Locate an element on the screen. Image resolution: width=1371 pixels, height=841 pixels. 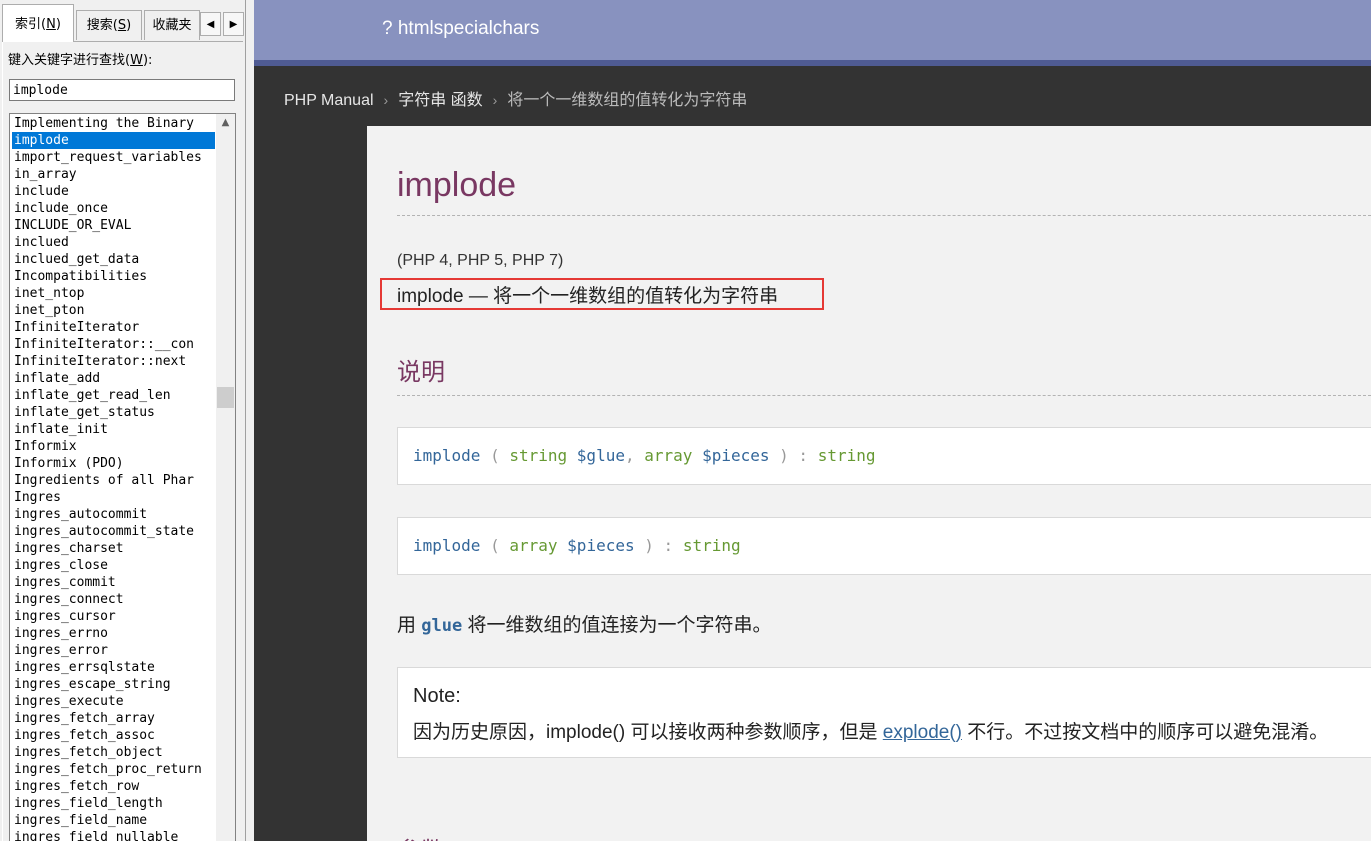
description-paragraph: 用 glue 将一维数组的值连接为一个字符串。 is located at coordinates (584, 623).